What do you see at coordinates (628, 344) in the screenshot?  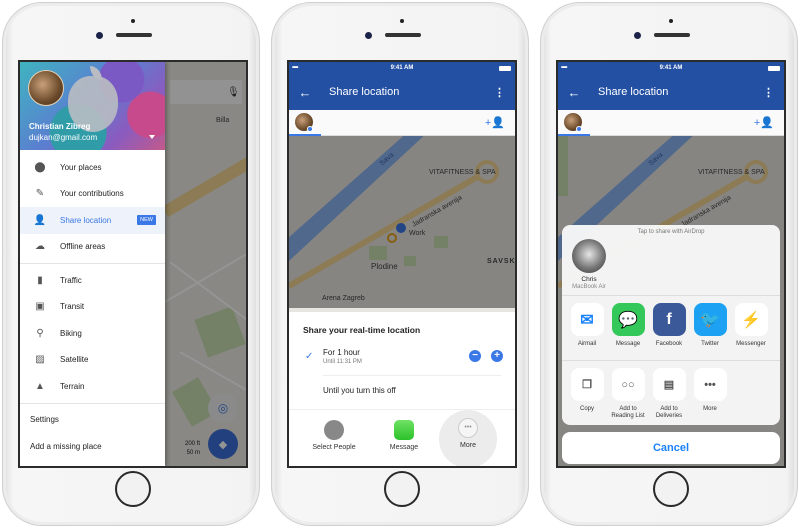 I see `share-app-label: Message` at bounding box center [628, 344].